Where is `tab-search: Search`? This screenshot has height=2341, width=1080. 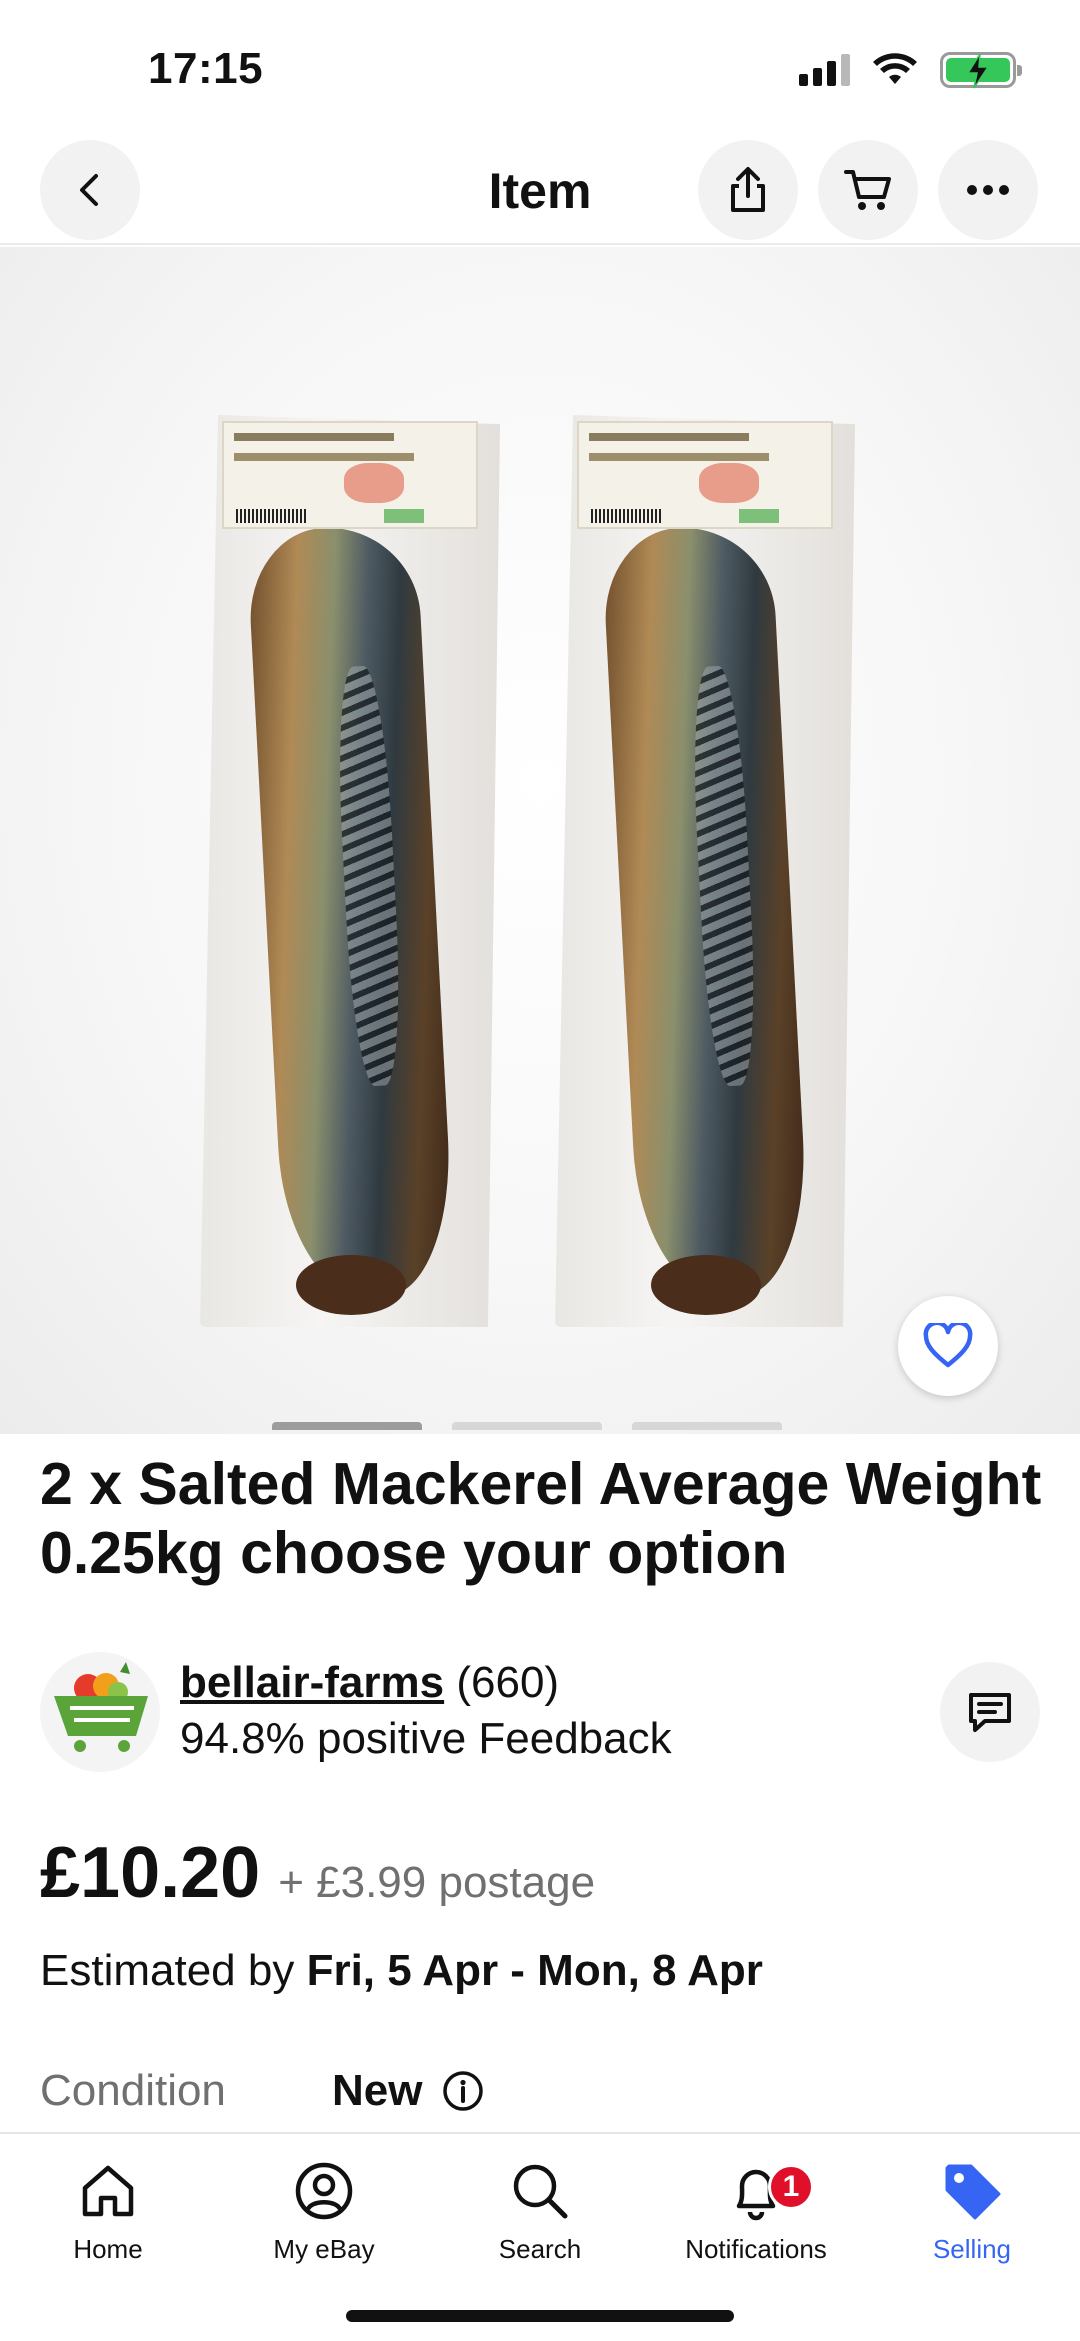
tab-search: Search is located at coordinates (540, 2210).